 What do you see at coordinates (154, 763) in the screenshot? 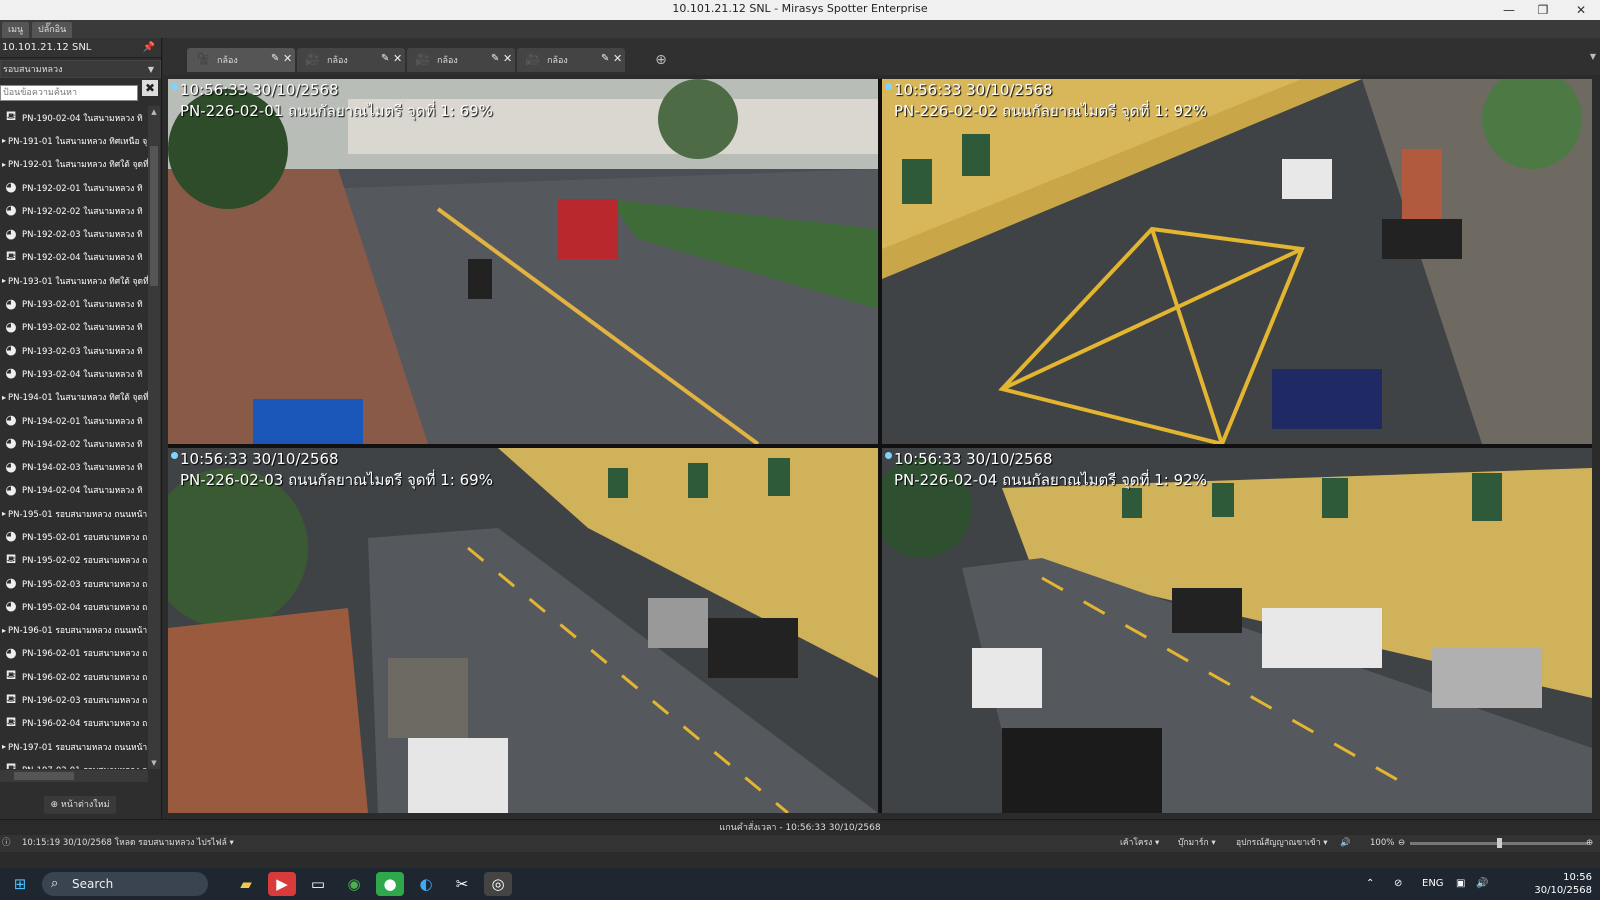
I see `scroll-down-icon: ▼` at bounding box center [154, 763].